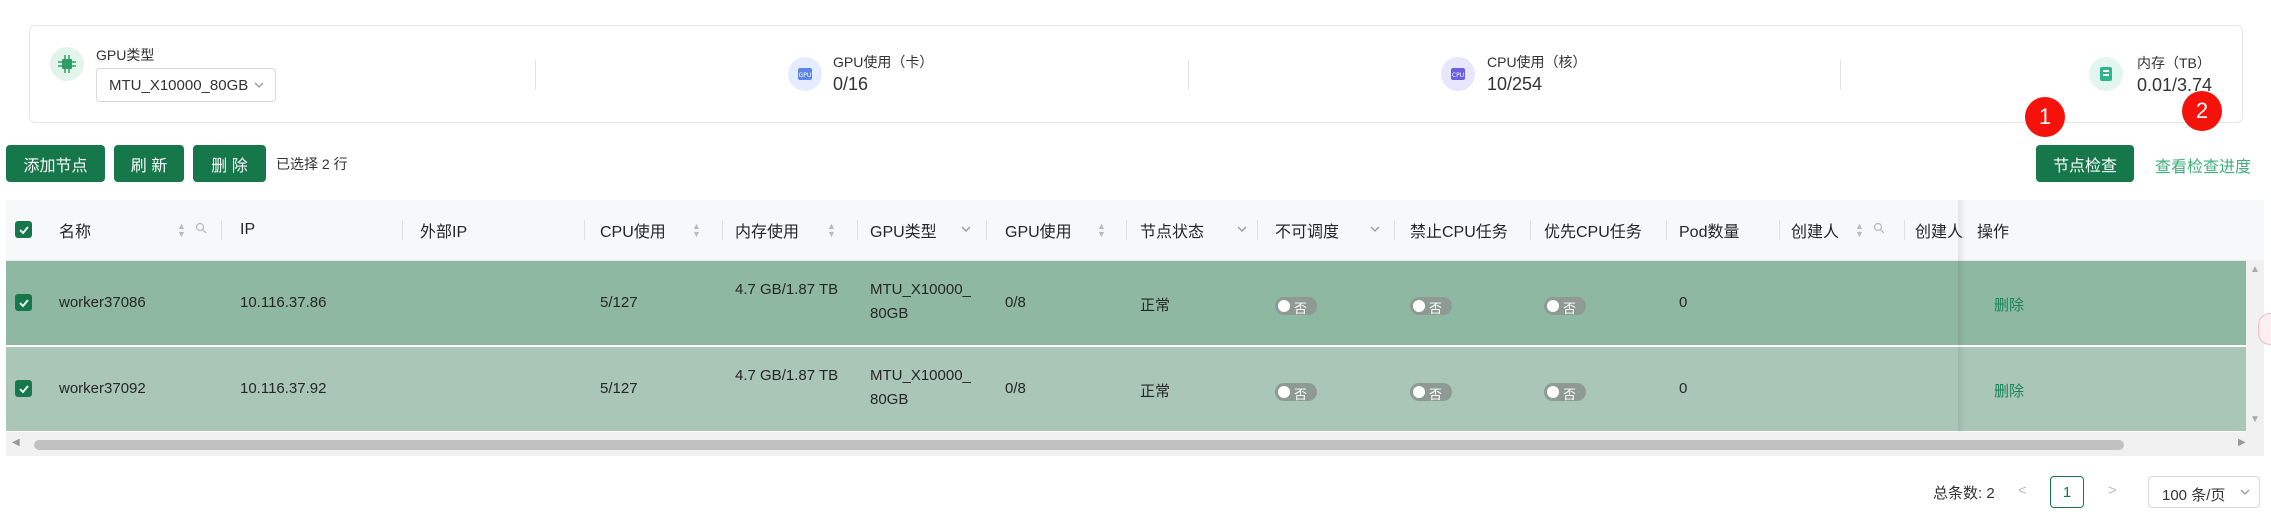 The height and width of the screenshot is (515, 2271). Describe the element at coordinates (149, 163) in the screenshot. I see `refresh-button: 刷 新` at that location.